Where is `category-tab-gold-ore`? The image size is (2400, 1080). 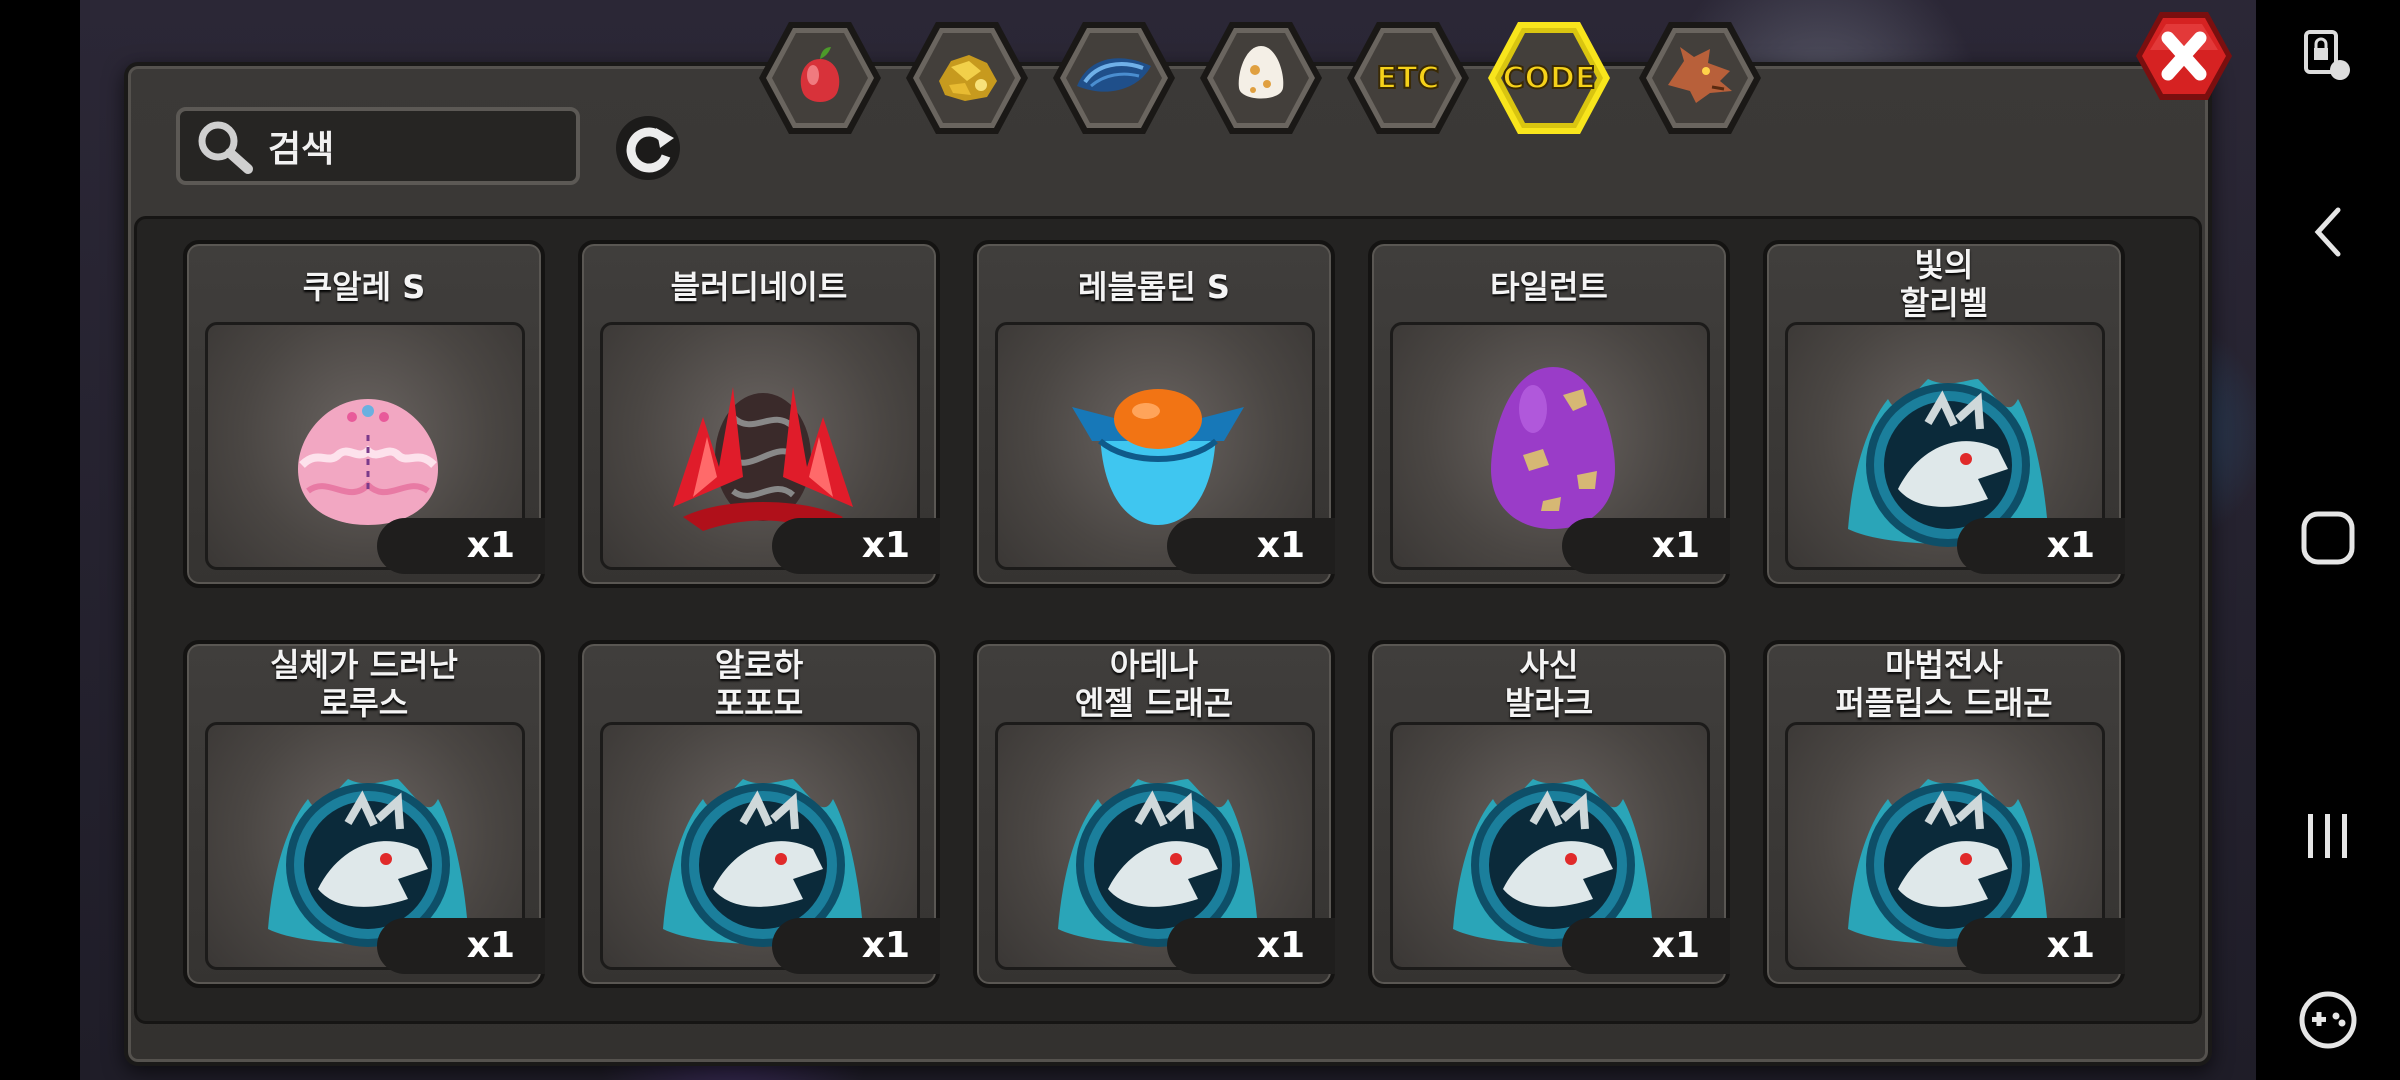 category-tab-gold-ore is located at coordinates (967, 78).